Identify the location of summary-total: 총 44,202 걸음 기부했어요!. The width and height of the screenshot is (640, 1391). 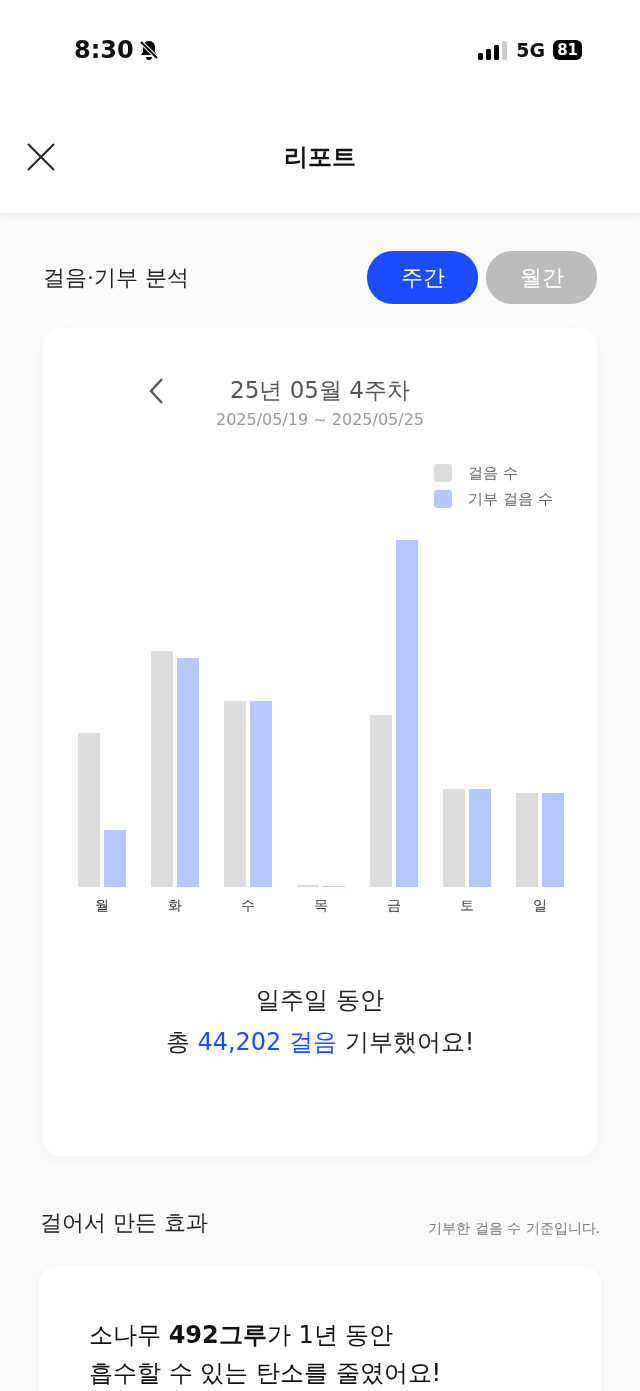
(320, 1042).